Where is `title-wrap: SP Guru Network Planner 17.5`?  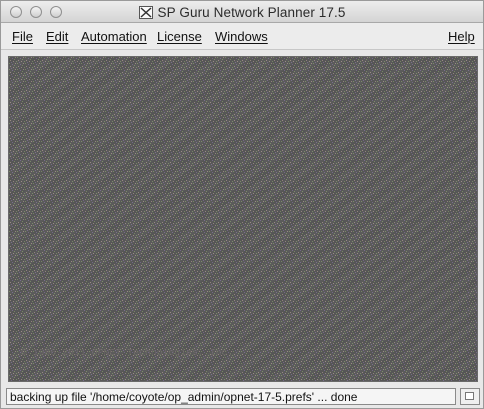
title-wrap: SP Guru Network Planner 17.5 is located at coordinates (242, 12).